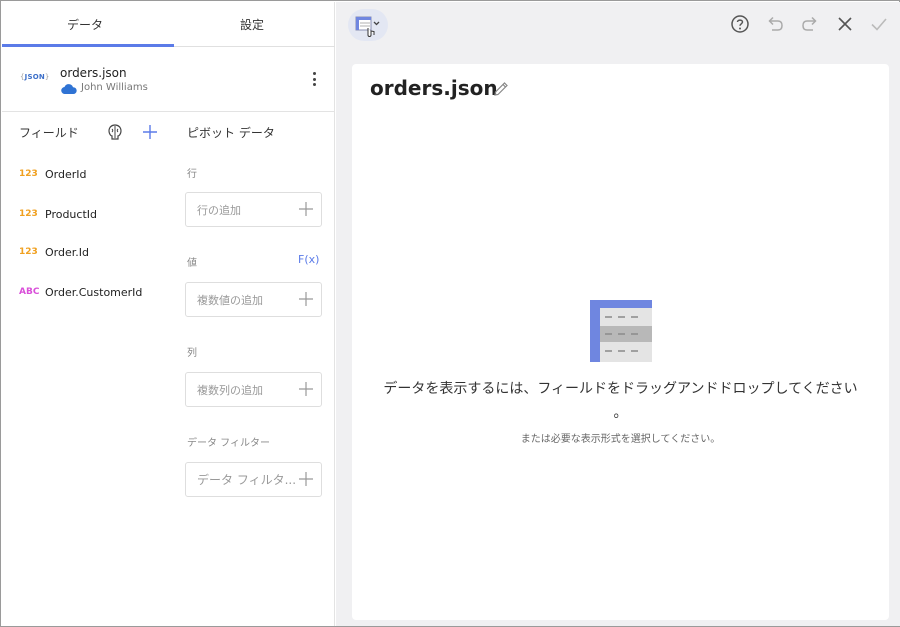 The width and height of the screenshot is (900, 627). I want to click on fields-title: フィールド, so click(49, 133).